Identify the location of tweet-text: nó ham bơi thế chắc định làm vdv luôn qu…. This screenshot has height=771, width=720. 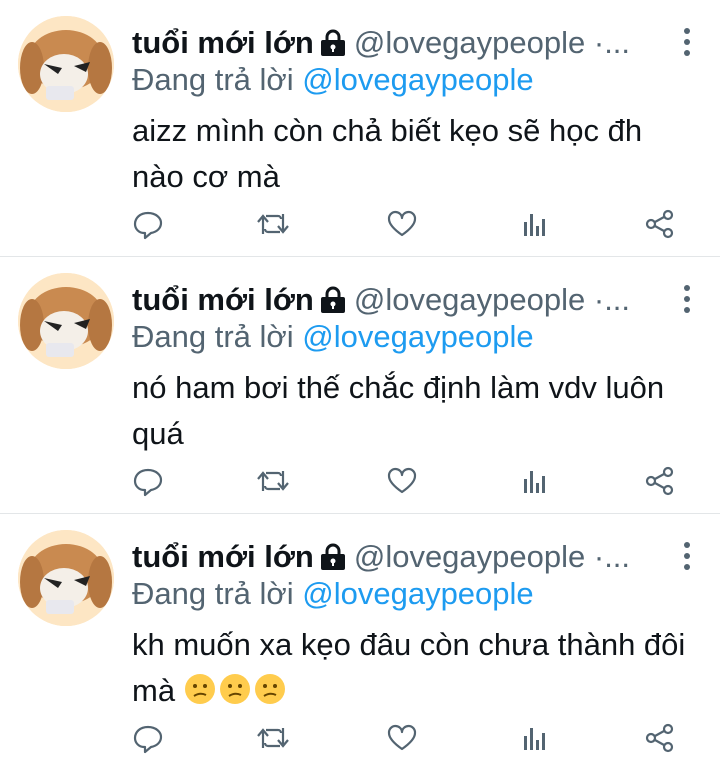
(398, 410).